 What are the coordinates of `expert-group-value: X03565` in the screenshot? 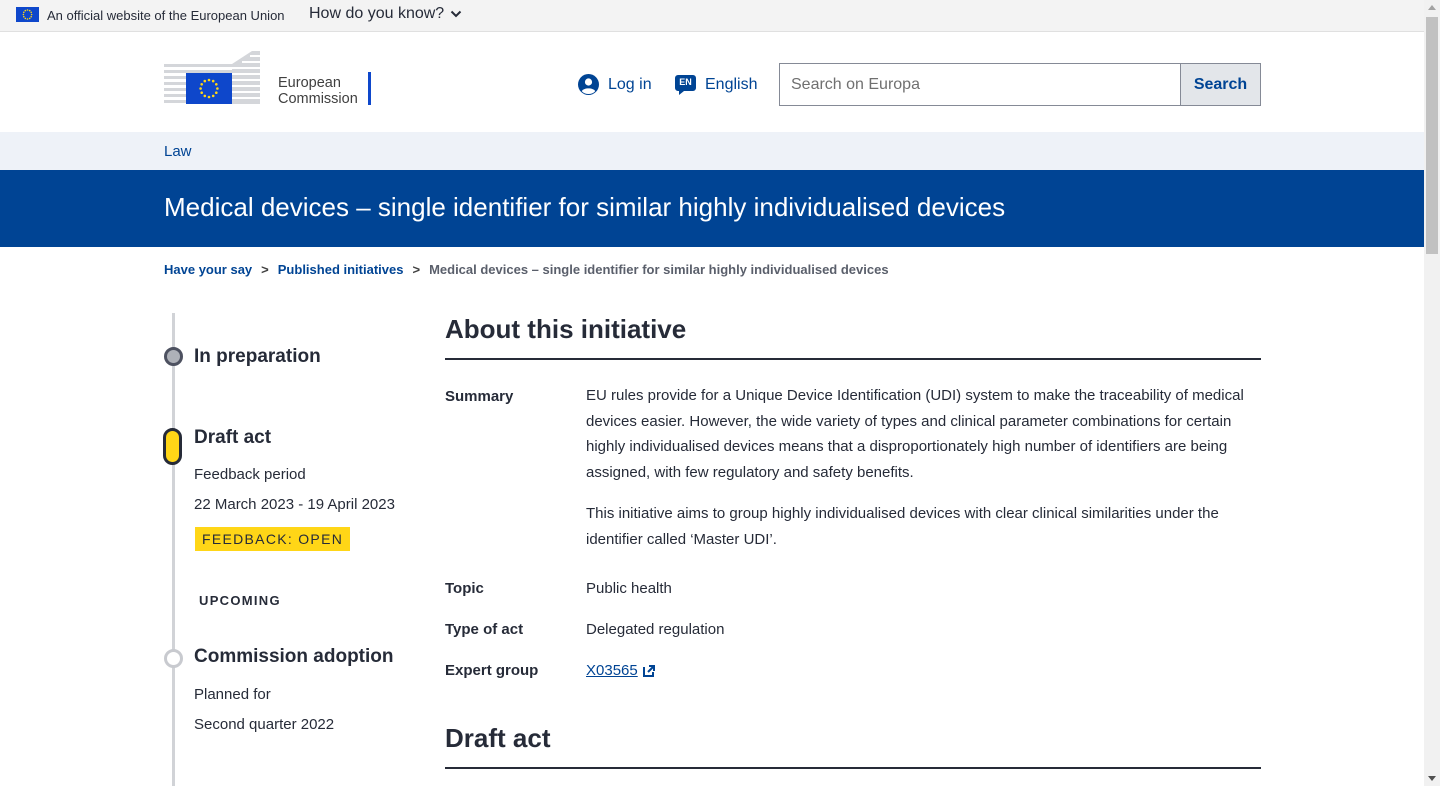 It's located at (621, 670).